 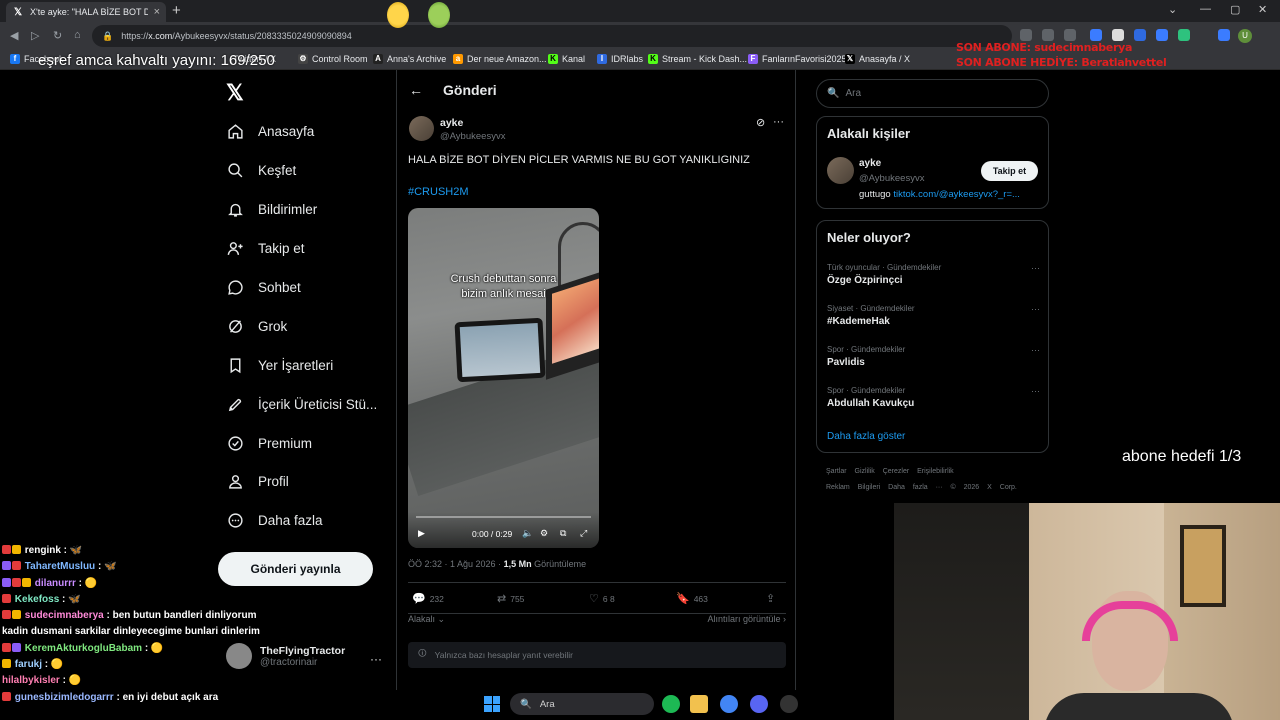 I want to click on volume-icon: 🔈, so click(x=527, y=533).